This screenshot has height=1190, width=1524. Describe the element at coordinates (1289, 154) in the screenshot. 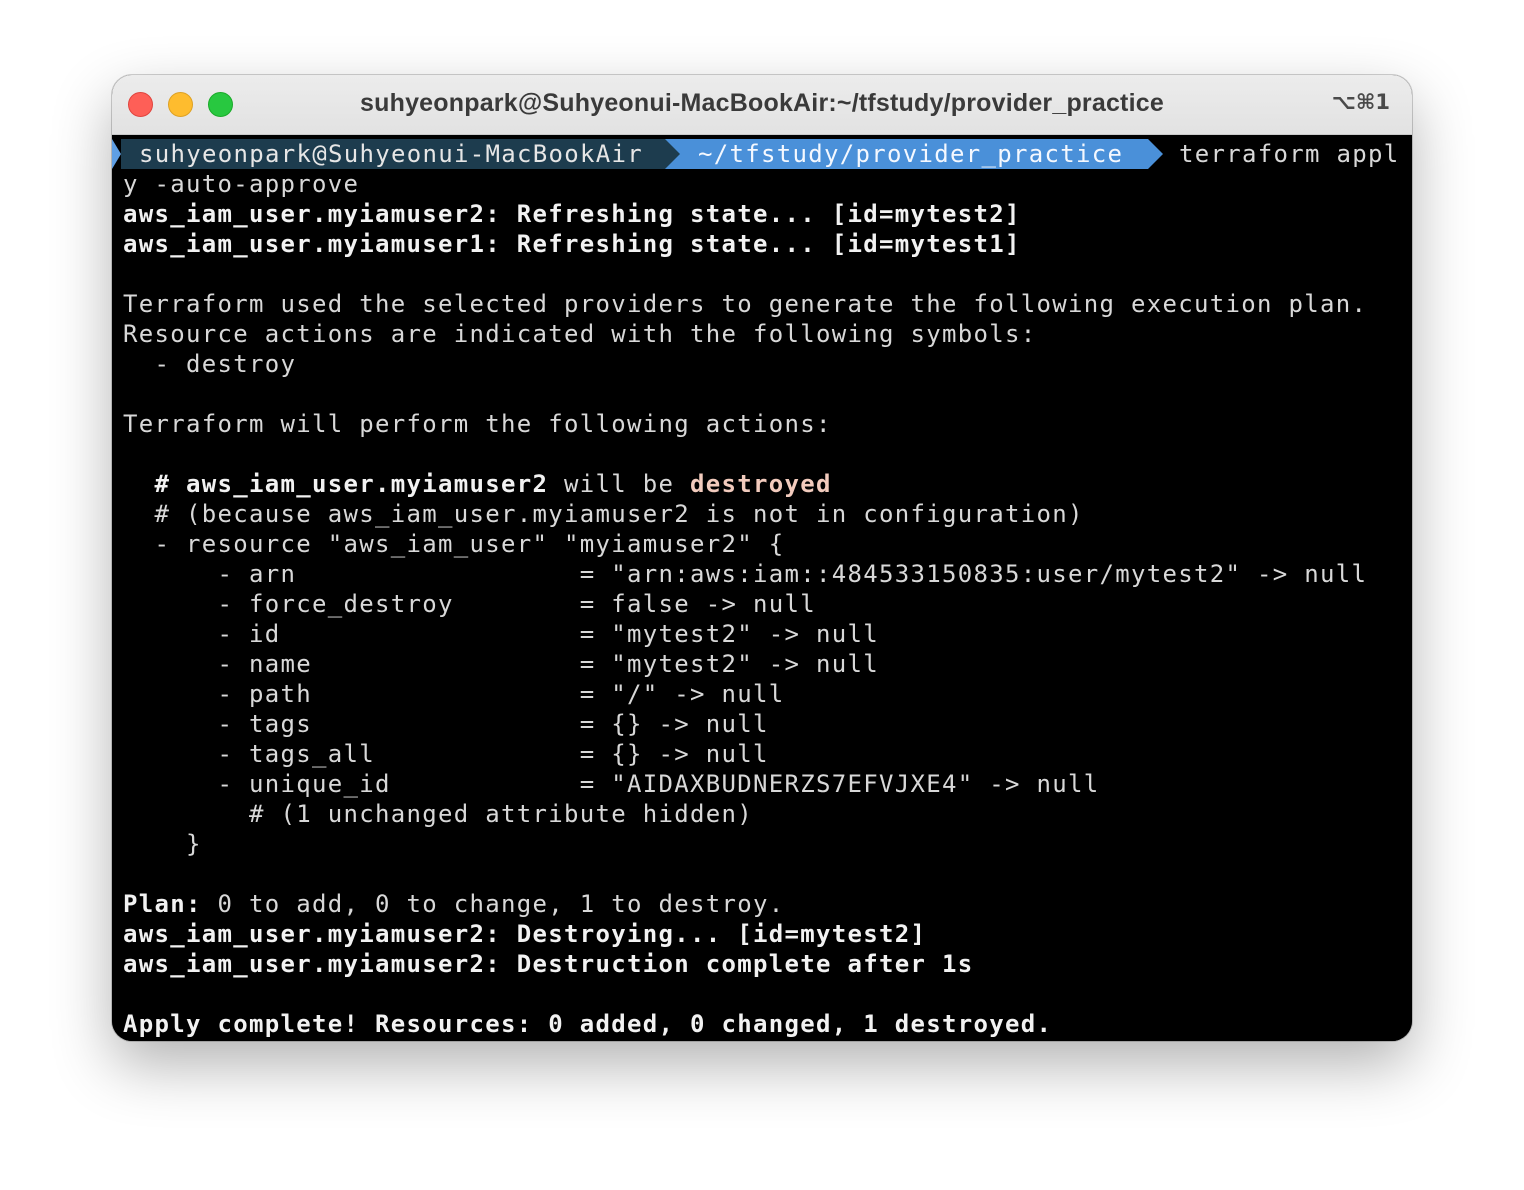

I see `command-text: terraform appl` at that location.